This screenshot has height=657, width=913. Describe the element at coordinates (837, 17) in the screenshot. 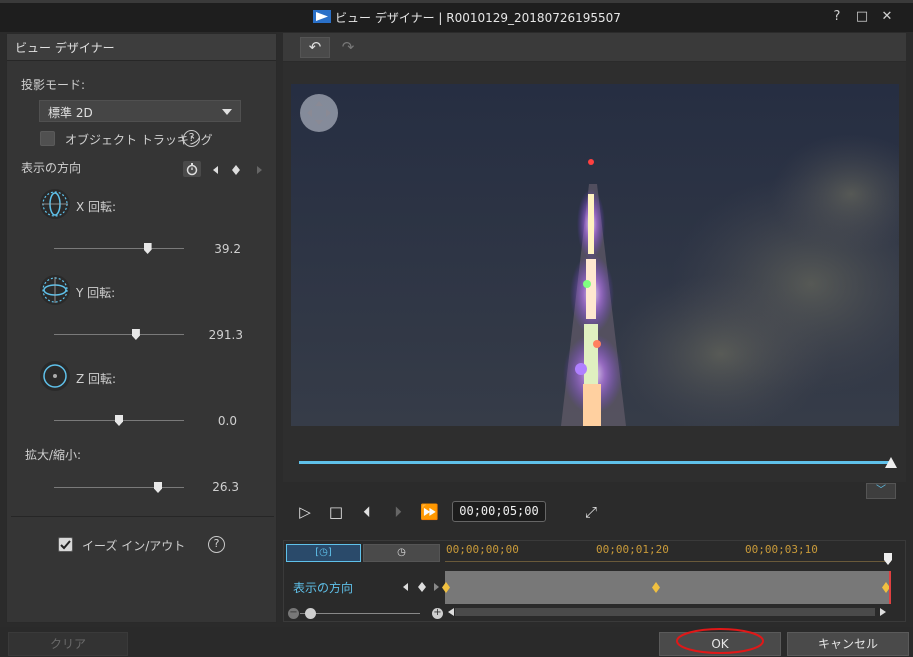

I see `help-button: ?` at that location.